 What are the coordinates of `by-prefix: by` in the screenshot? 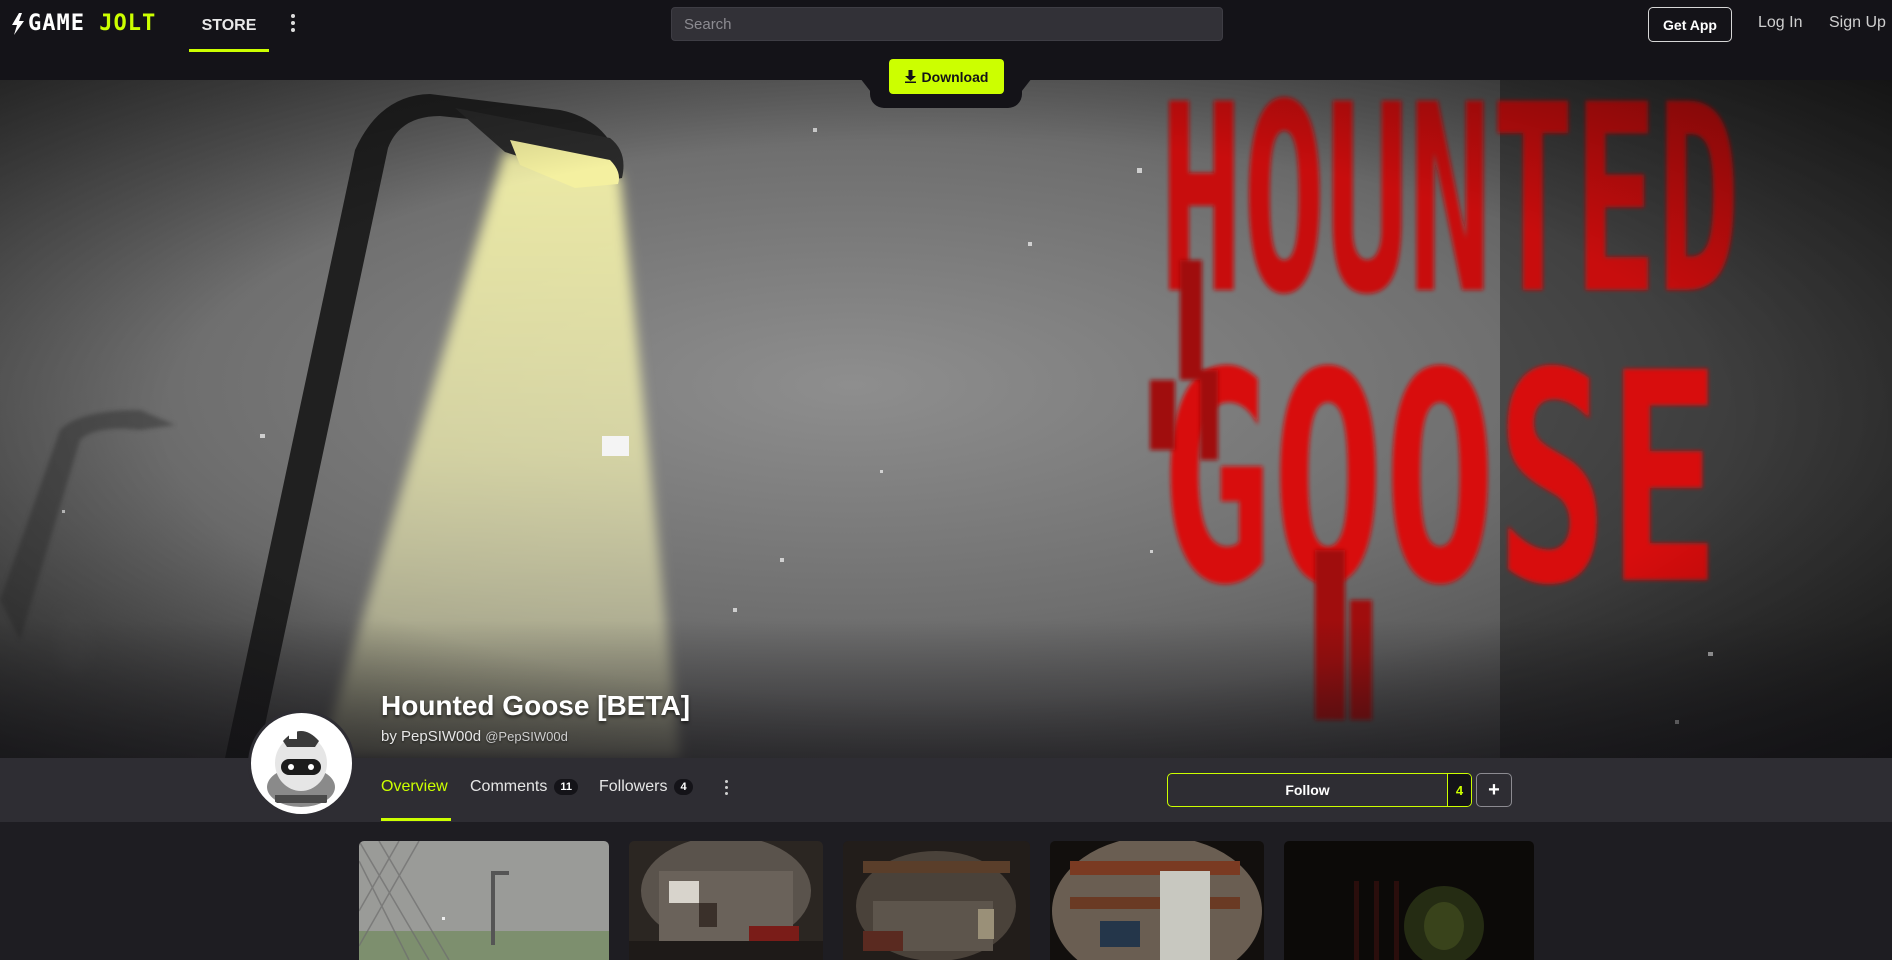 It's located at (389, 736).